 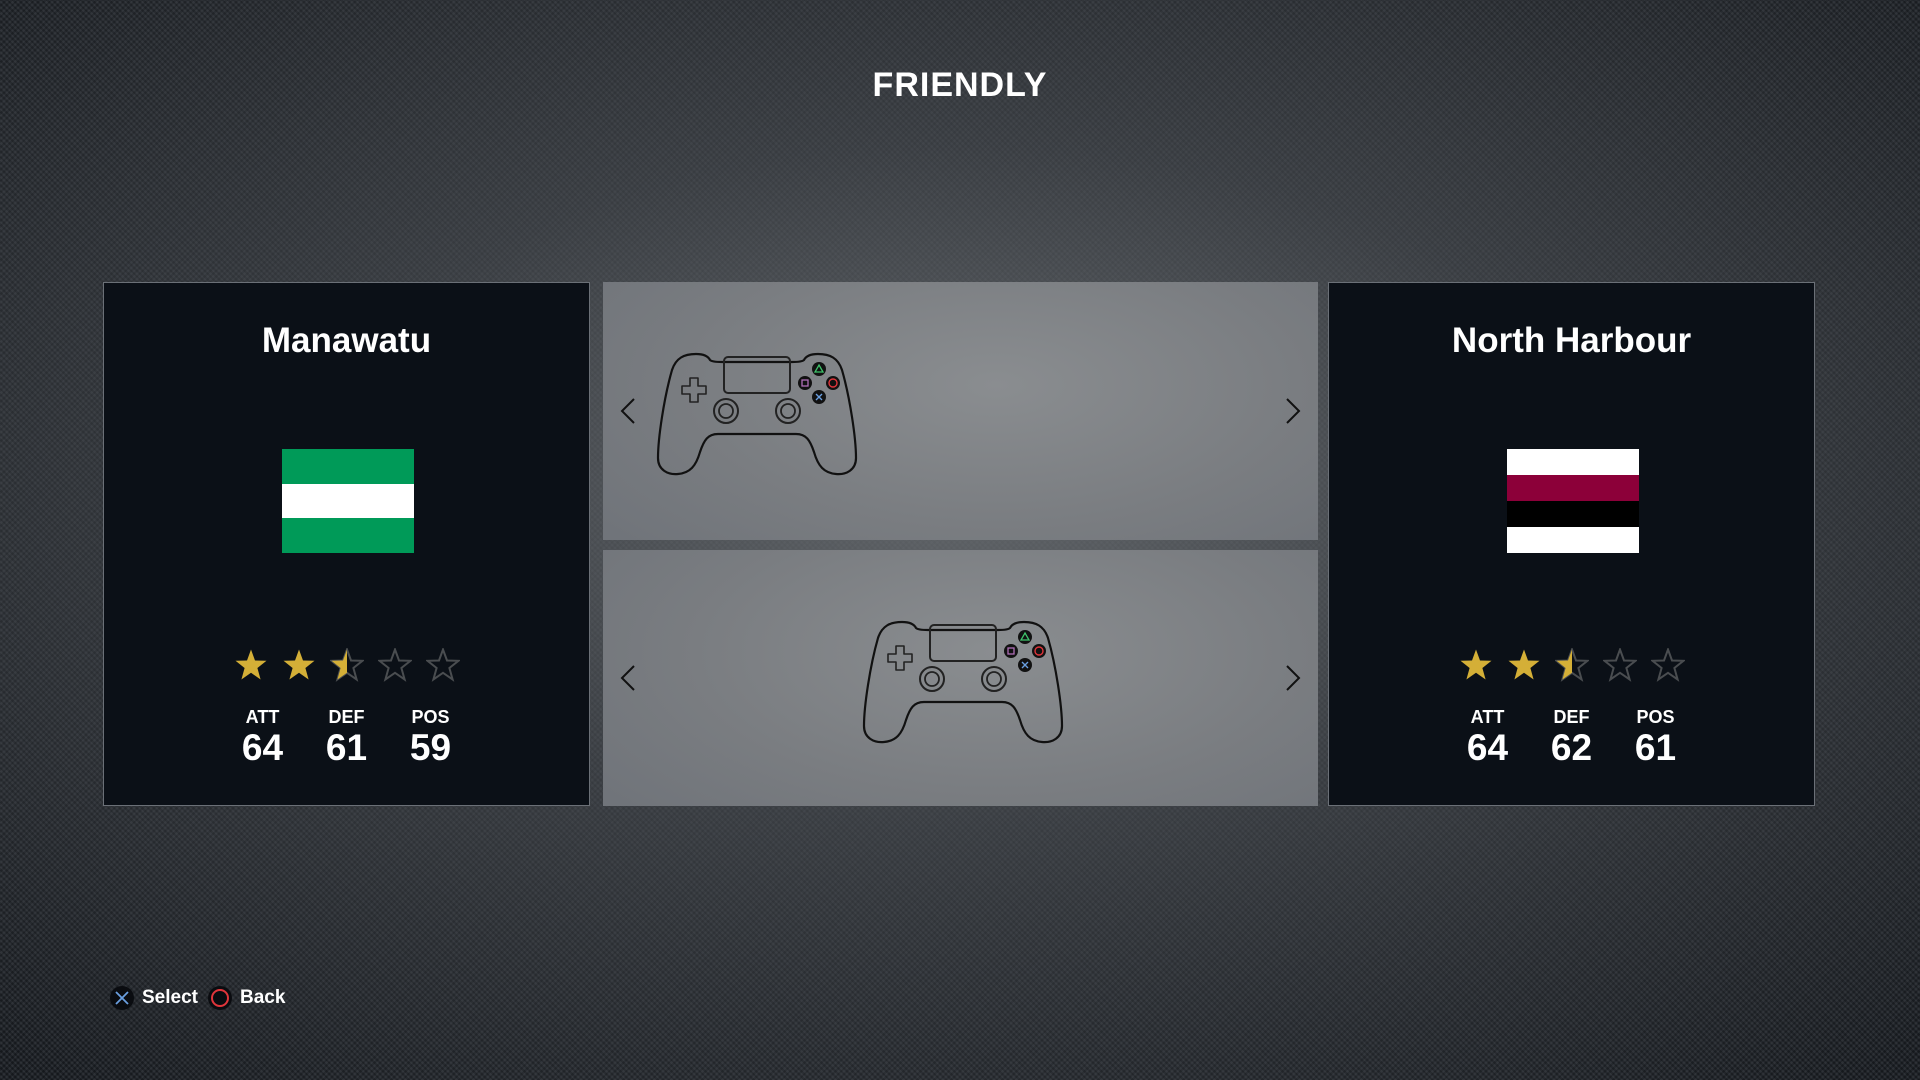 What do you see at coordinates (960, 85) in the screenshot?
I see `screen-title: FRIENDLY` at bounding box center [960, 85].